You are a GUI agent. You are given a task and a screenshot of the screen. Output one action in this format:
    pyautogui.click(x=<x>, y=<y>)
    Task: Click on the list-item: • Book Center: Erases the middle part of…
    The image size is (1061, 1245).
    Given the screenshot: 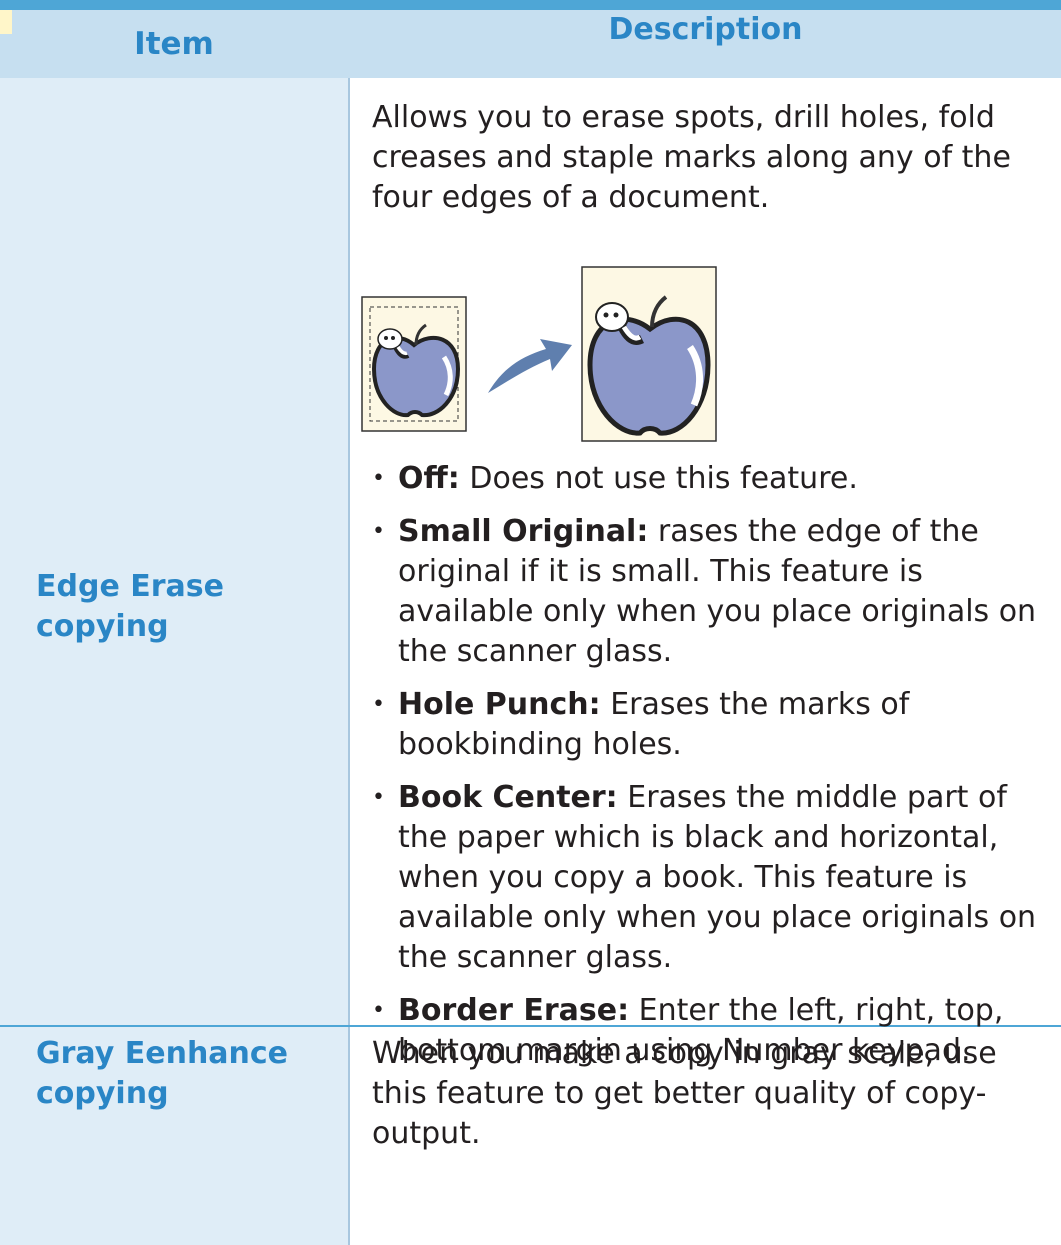 What is the action you would take?
    pyautogui.click(x=712, y=878)
    